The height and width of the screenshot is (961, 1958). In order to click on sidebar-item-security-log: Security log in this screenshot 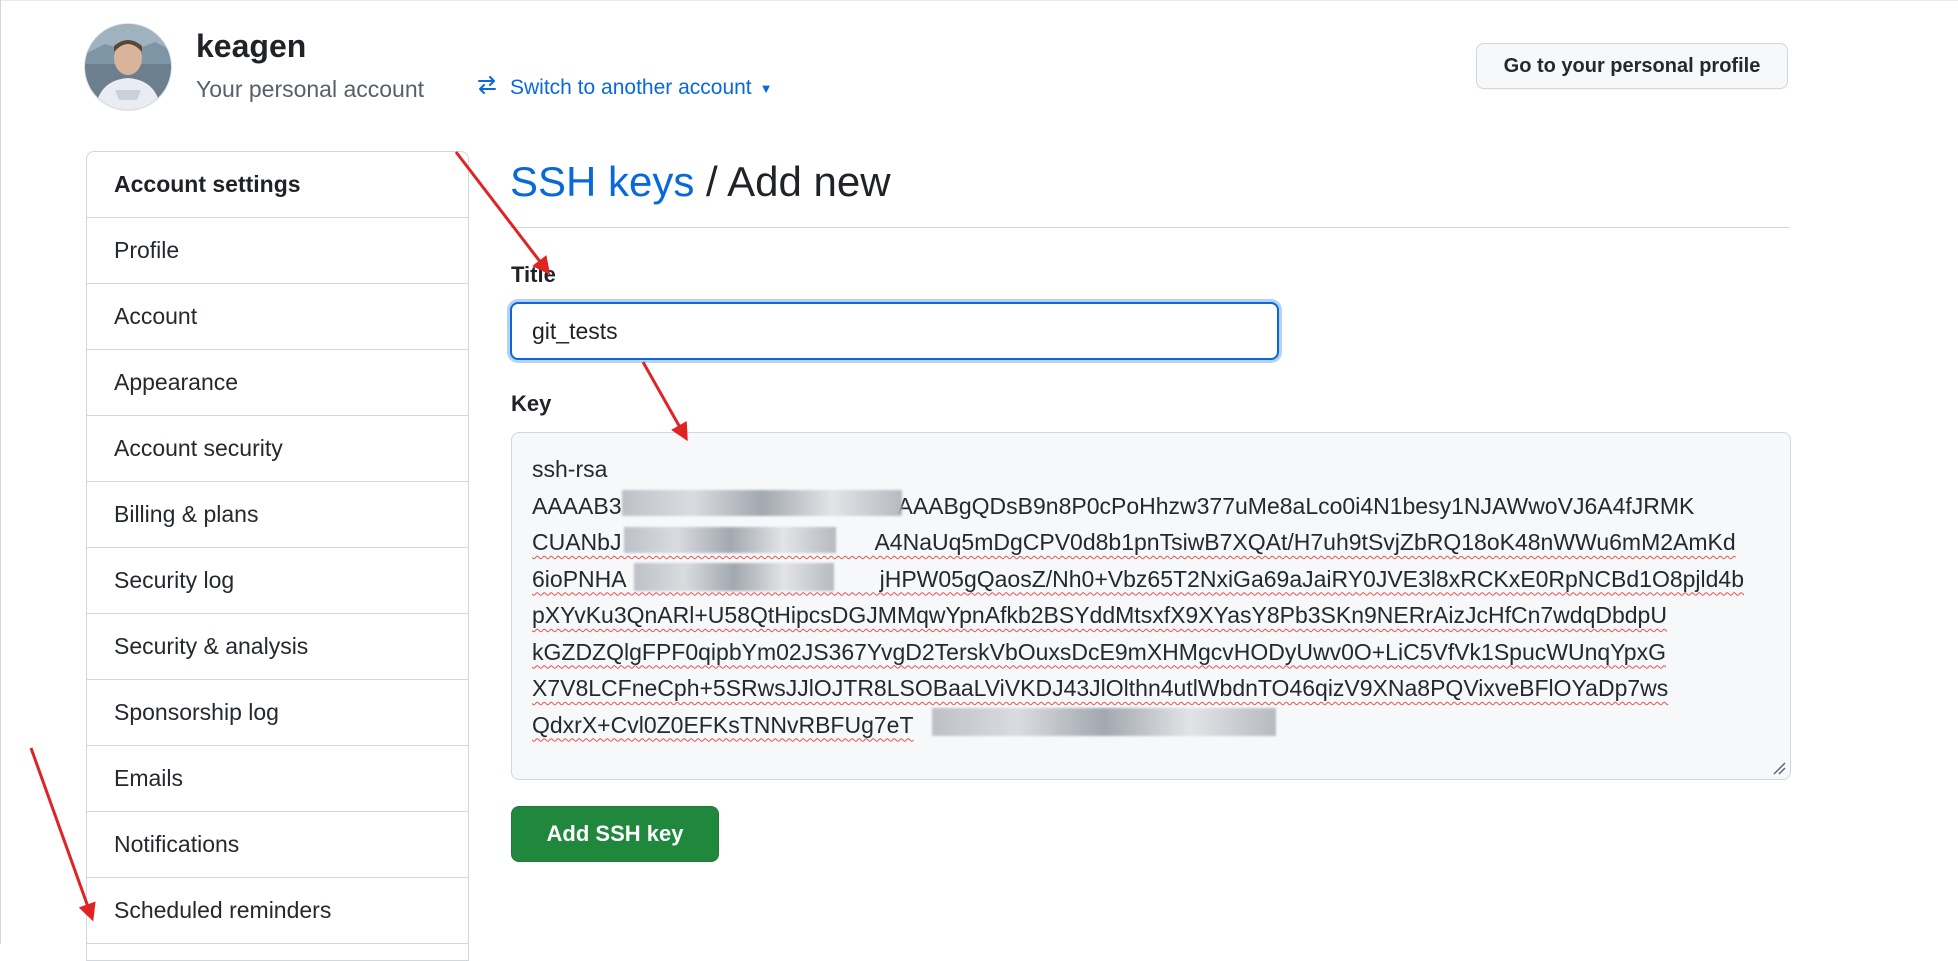, I will do `click(277, 581)`.